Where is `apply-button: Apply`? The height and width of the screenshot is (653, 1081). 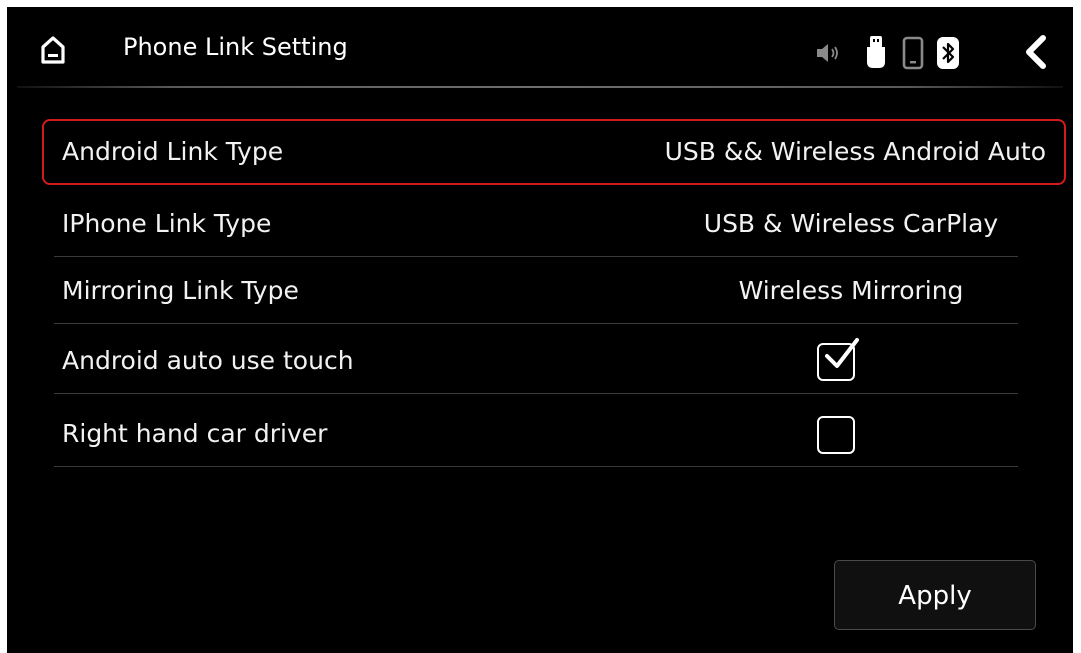 apply-button: Apply is located at coordinates (935, 595).